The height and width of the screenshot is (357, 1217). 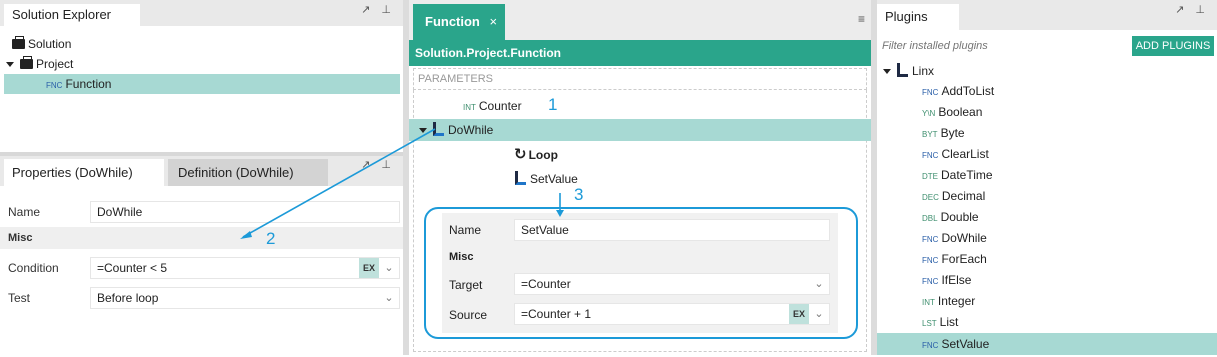 I want to click on plugin-item-label: Integer, so click(x=956, y=301).